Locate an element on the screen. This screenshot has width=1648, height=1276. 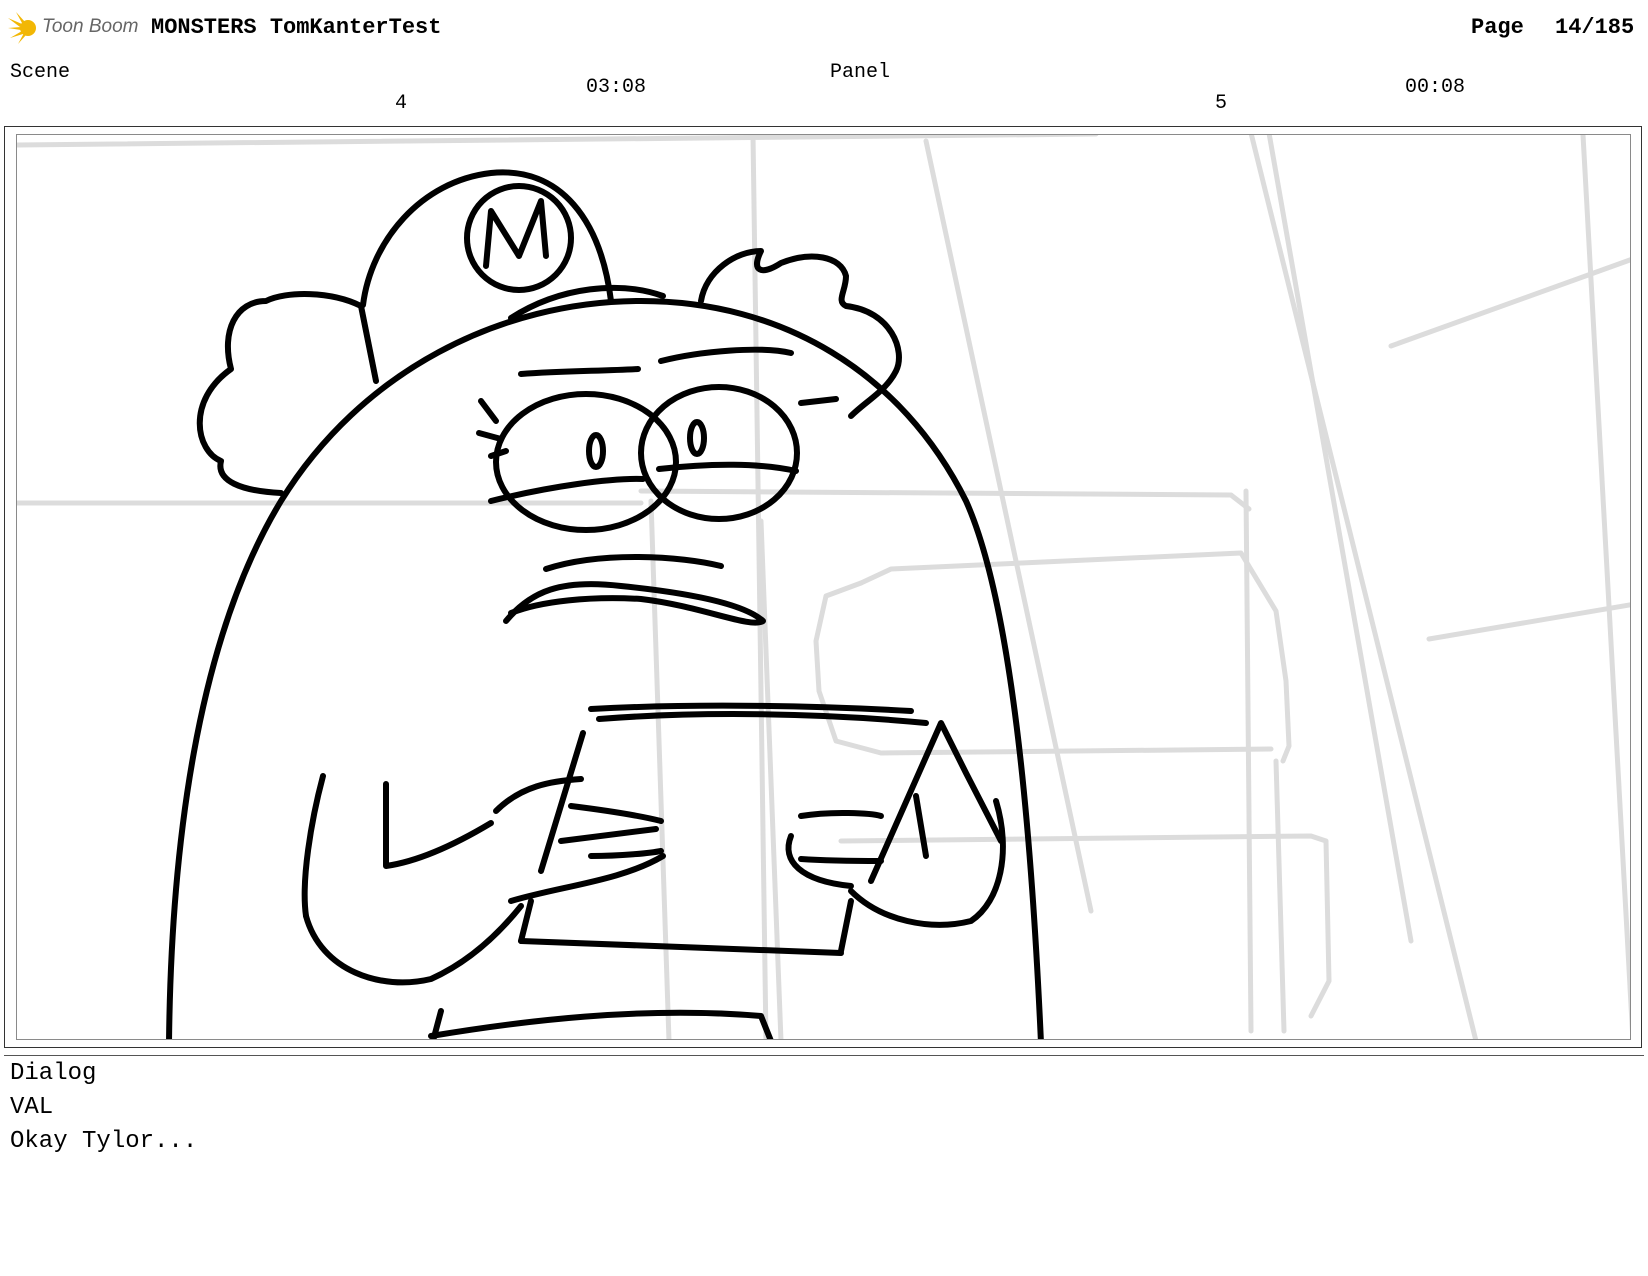
page-label: Page is located at coordinates (1497, 27).